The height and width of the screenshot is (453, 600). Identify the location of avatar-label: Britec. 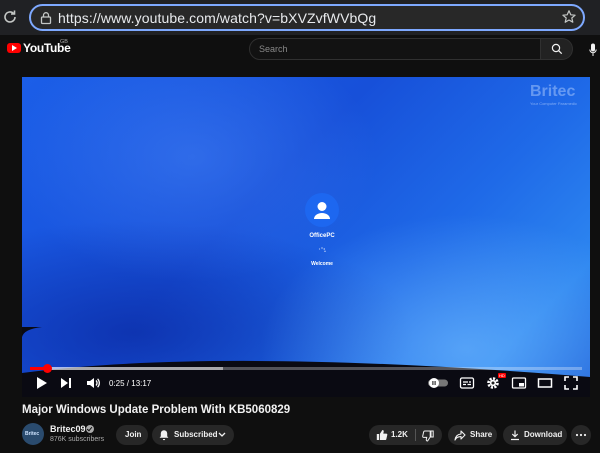
(32, 434).